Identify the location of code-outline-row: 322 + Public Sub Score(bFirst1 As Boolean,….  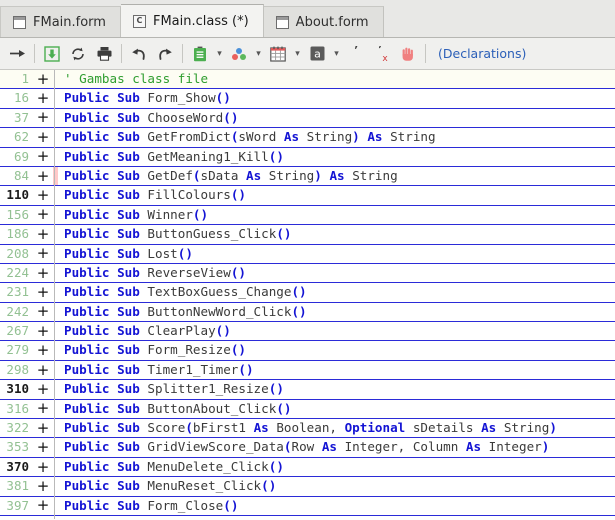
(307, 429).